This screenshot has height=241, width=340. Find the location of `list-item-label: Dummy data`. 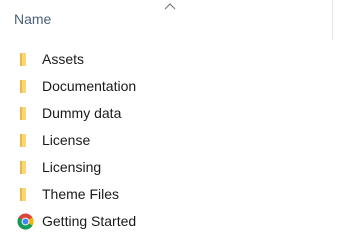

list-item-label: Dummy data is located at coordinates (82, 113).